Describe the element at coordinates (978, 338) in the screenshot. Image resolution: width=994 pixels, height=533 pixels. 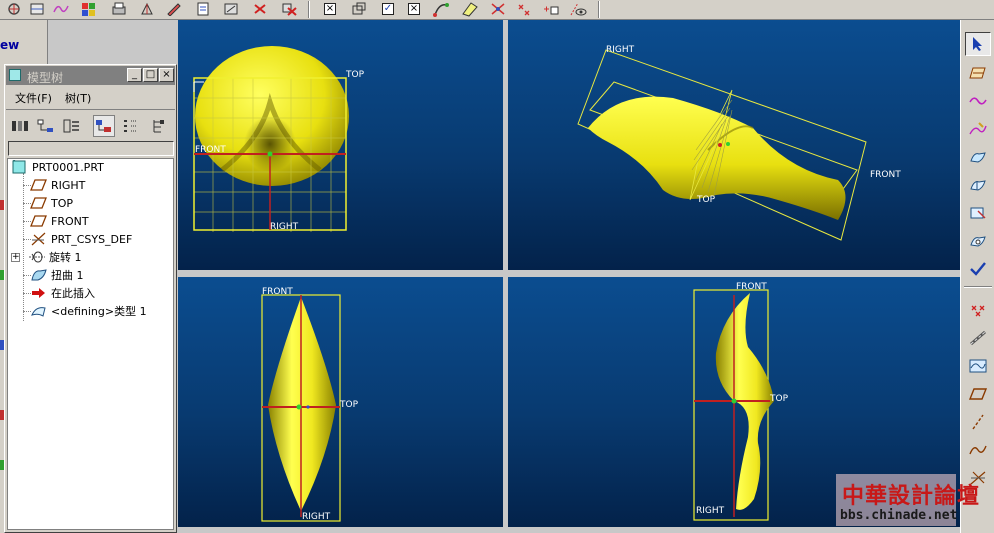
I see `datum-axis-chain-icon` at that location.